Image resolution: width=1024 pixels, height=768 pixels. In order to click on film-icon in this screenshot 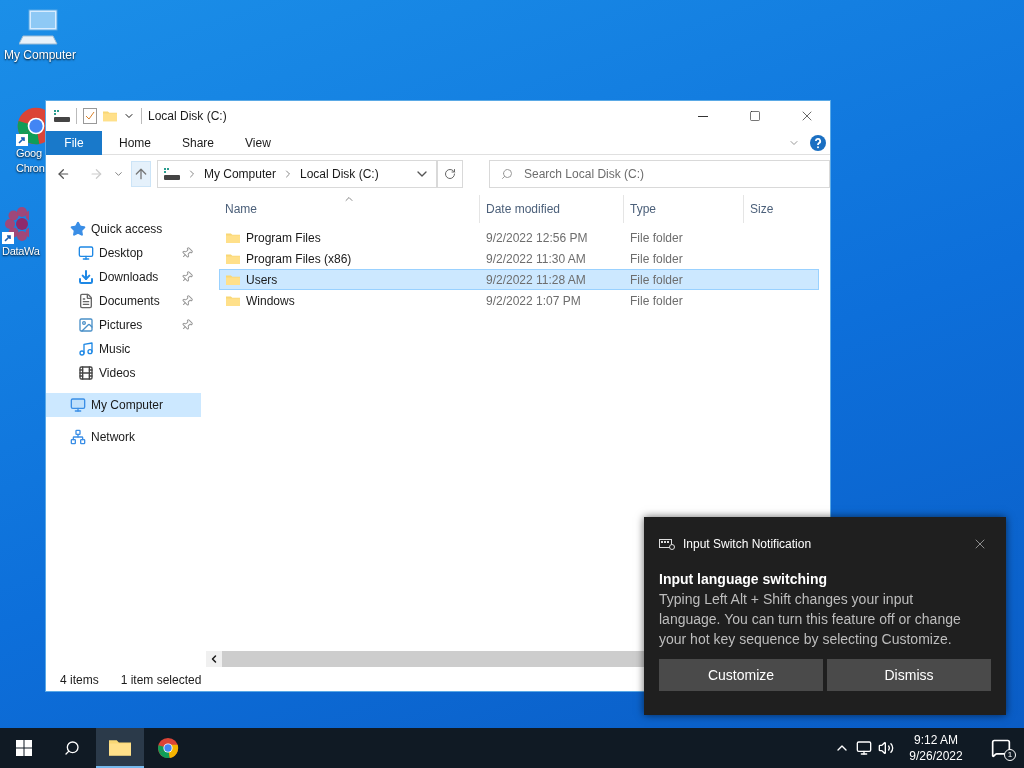, I will do `click(86, 373)`.